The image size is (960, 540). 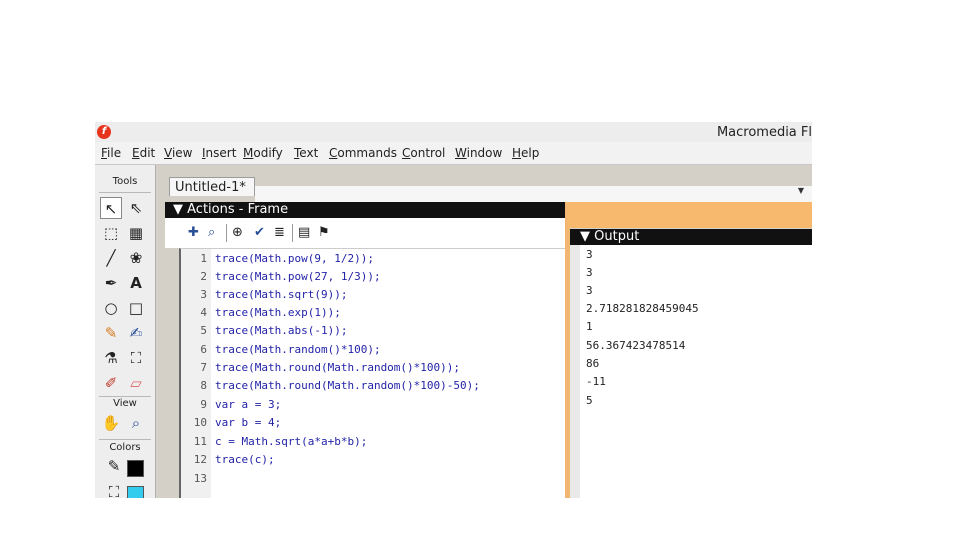 What do you see at coordinates (136, 208) in the screenshot?
I see `subselect-tool-icon: ⇖` at bounding box center [136, 208].